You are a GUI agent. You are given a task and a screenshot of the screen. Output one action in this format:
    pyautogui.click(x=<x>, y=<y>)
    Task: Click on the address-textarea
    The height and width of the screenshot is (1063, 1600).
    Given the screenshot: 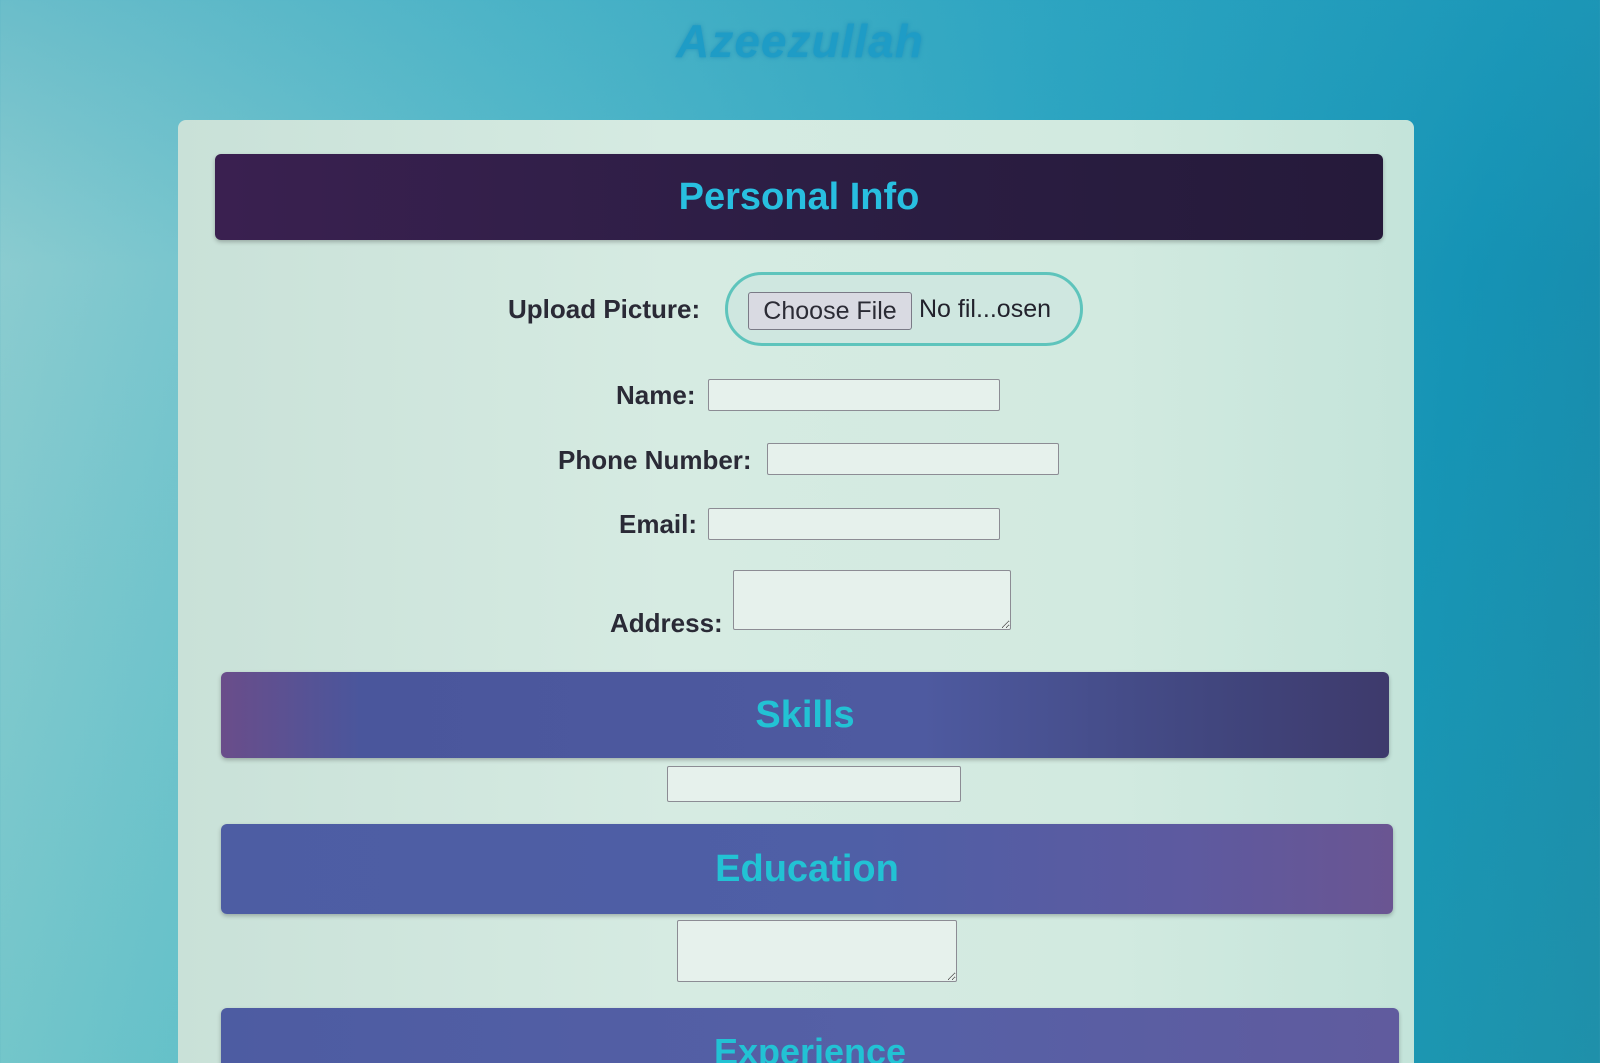 What is the action you would take?
    pyautogui.click(x=872, y=600)
    